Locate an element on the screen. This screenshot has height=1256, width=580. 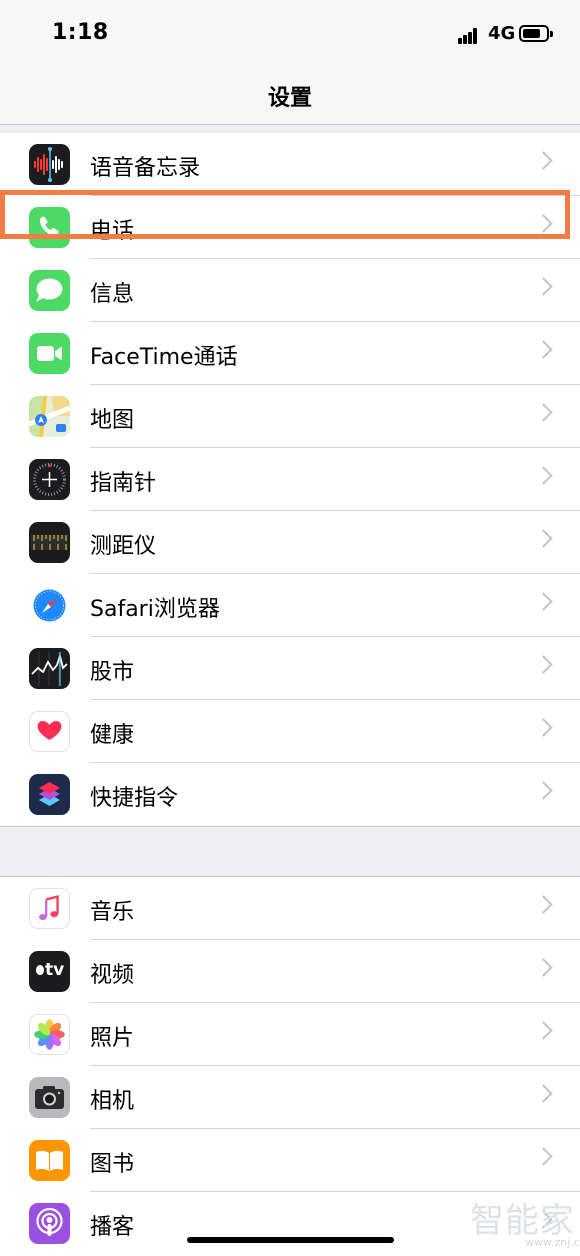
settings-row-tv: tv 视频 is located at coordinates (290, 971).